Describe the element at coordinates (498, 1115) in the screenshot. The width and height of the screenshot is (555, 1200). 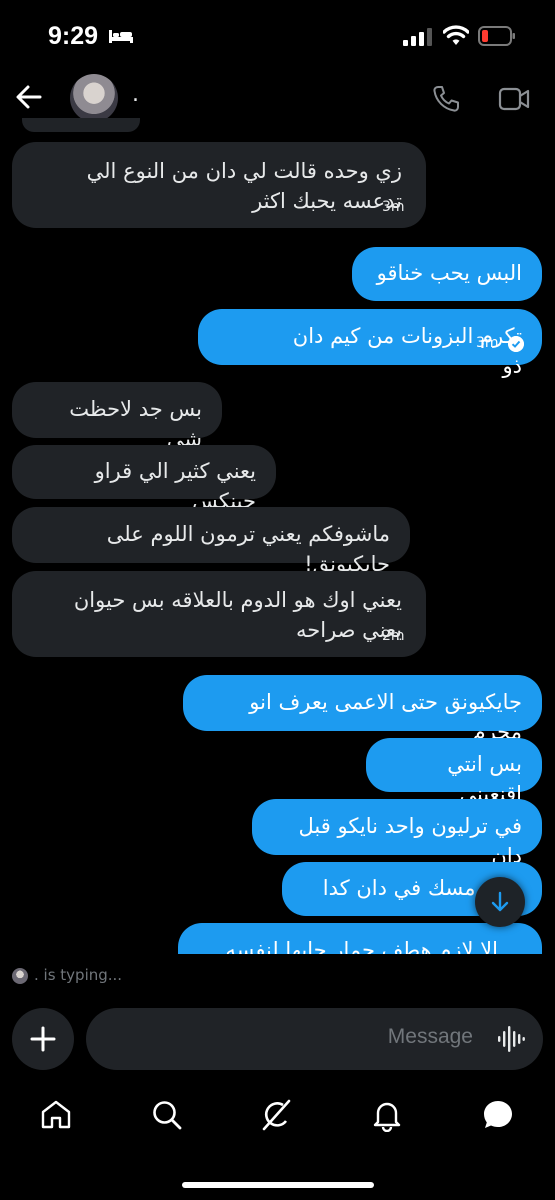
I see `messages-icon` at that location.